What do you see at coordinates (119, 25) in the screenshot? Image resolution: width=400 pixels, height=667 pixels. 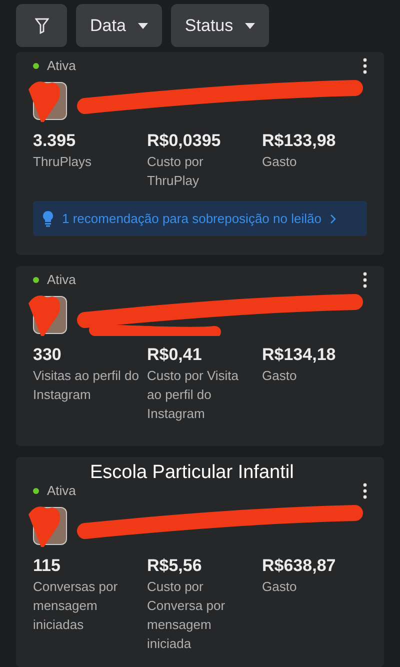 I see `dropdown-button: Data` at bounding box center [119, 25].